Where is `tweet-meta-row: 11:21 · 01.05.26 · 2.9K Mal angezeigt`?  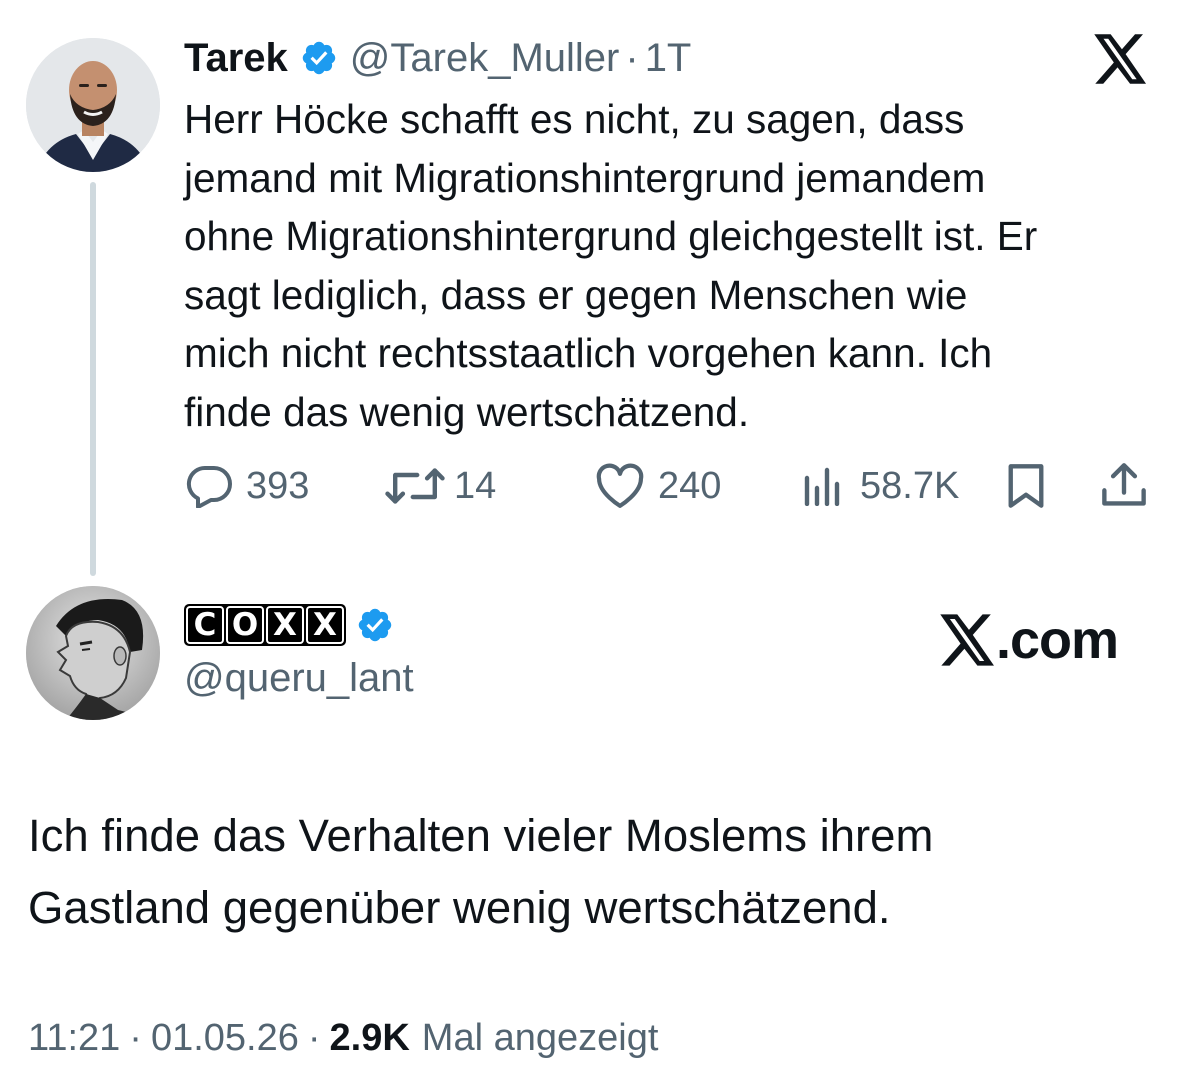 tweet-meta-row: 11:21 · 01.05.26 · 2.9K Mal angezeigt is located at coordinates (343, 1038).